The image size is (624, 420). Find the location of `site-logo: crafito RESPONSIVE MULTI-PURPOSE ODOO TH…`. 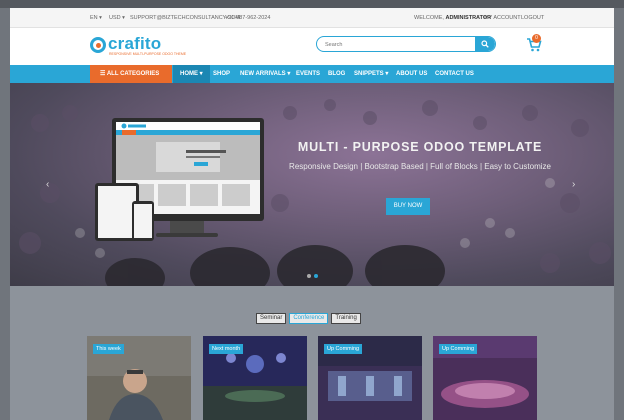

site-logo: crafito RESPONSIVE MULTI-PURPOSE ODOO TH… is located at coordinates (138, 46).